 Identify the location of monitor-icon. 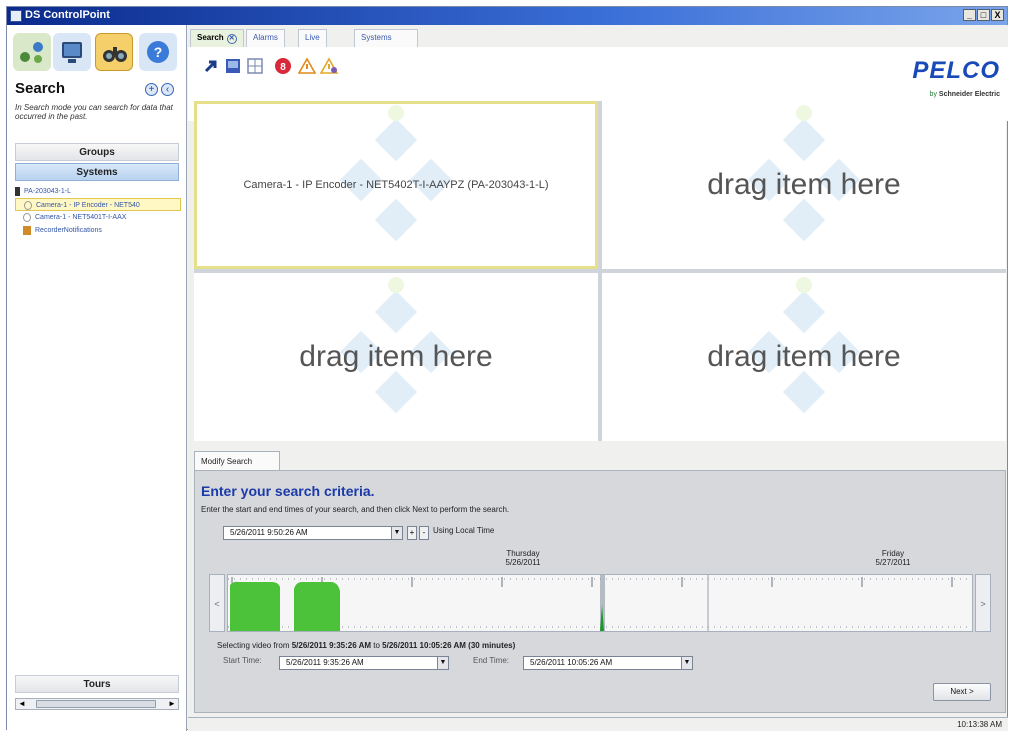
(72, 52).